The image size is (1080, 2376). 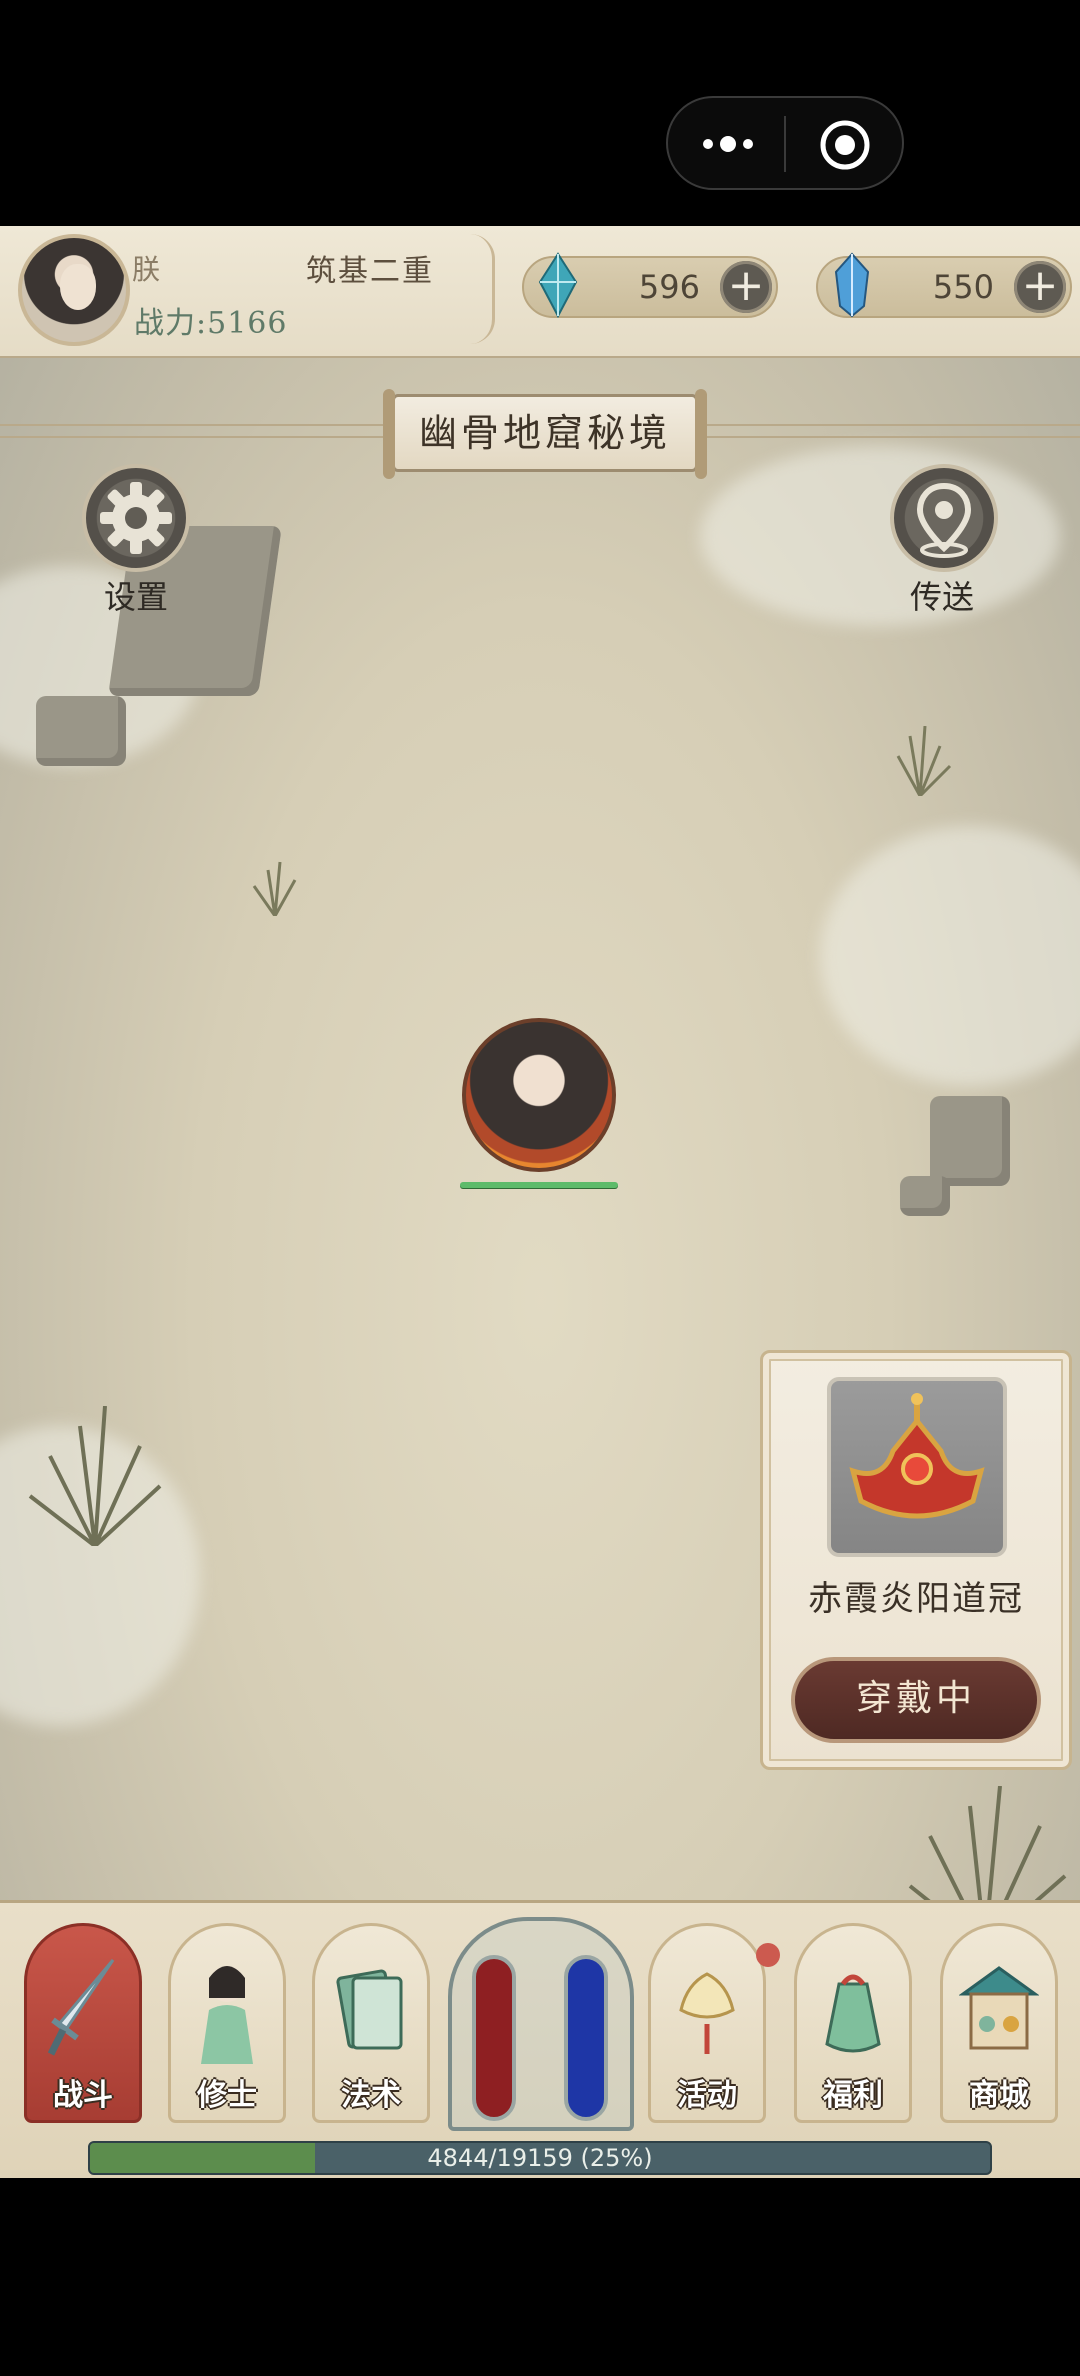 I want to click on cultivation-realm: 筑基二重, so click(x=370, y=271).